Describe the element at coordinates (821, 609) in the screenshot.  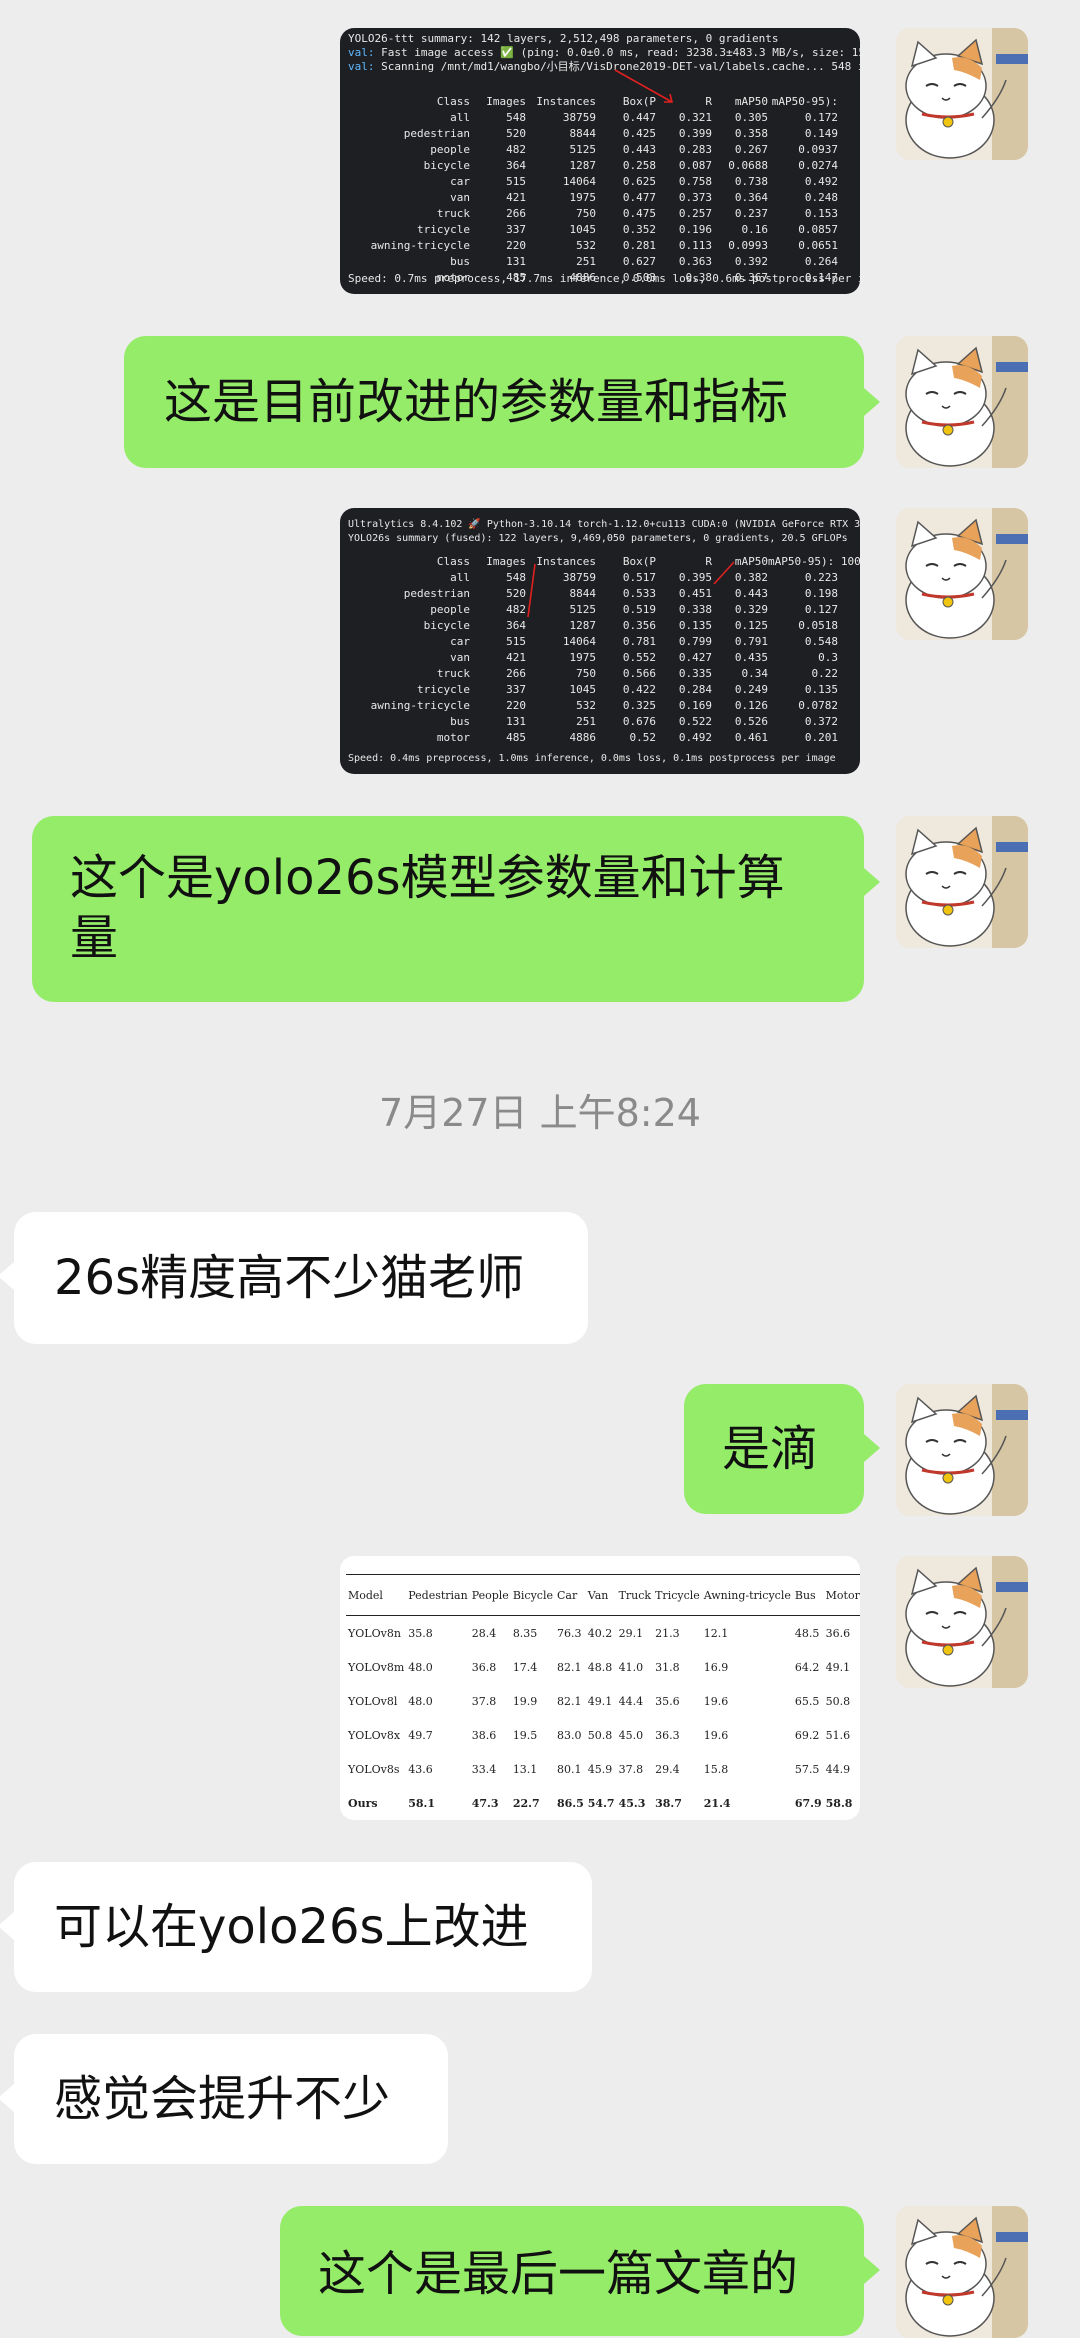
I see `metric-cell: 0.127` at that location.